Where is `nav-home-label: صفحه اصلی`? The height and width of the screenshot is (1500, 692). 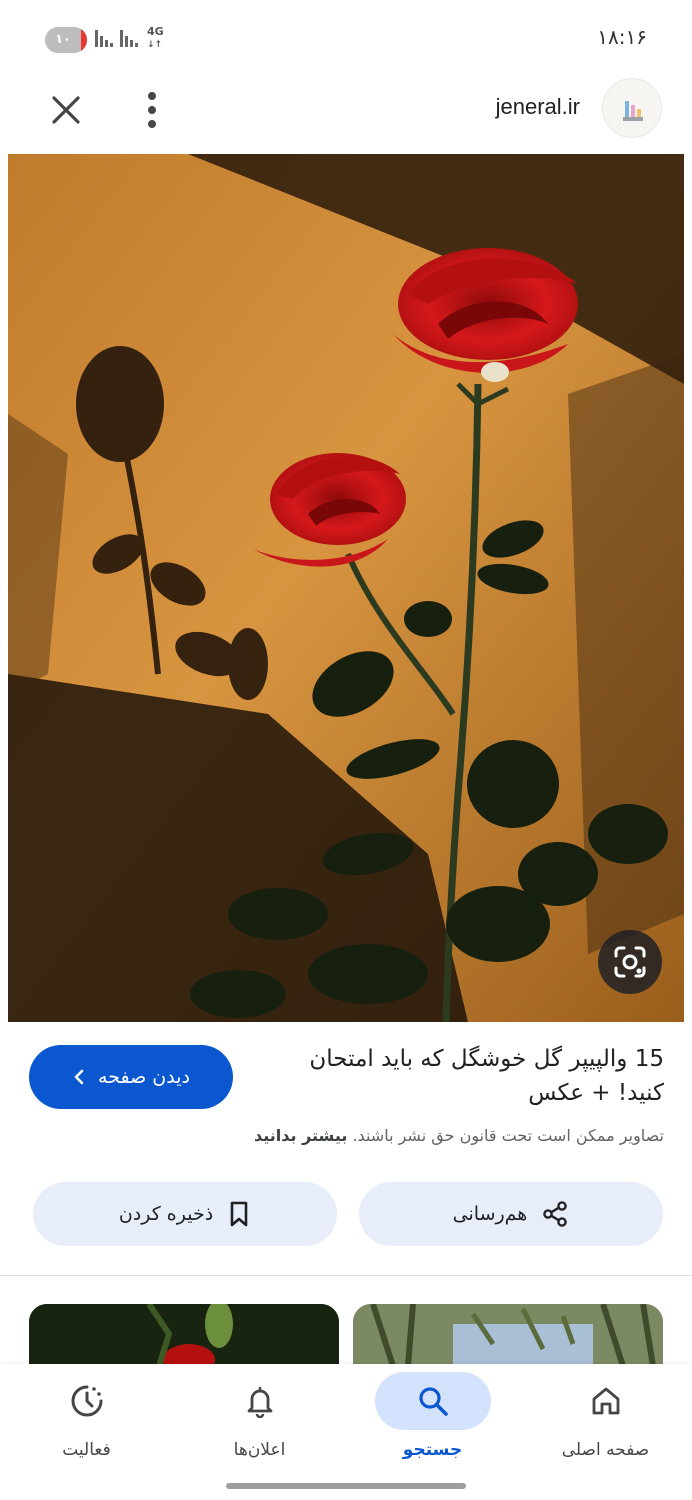 nav-home-label: صفحه اصلی is located at coordinates (605, 1450).